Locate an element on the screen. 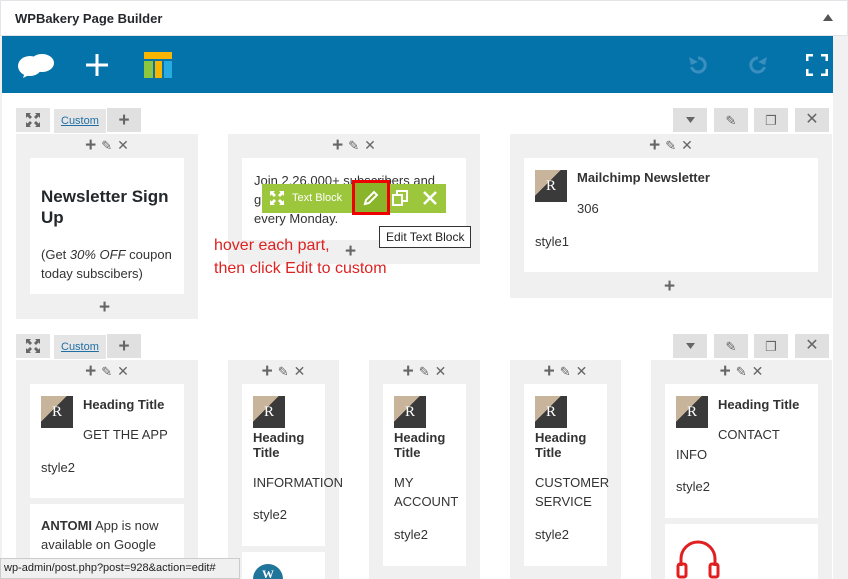 This screenshot has height=579, width=848. element-value: 306 is located at coordinates (588, 208).